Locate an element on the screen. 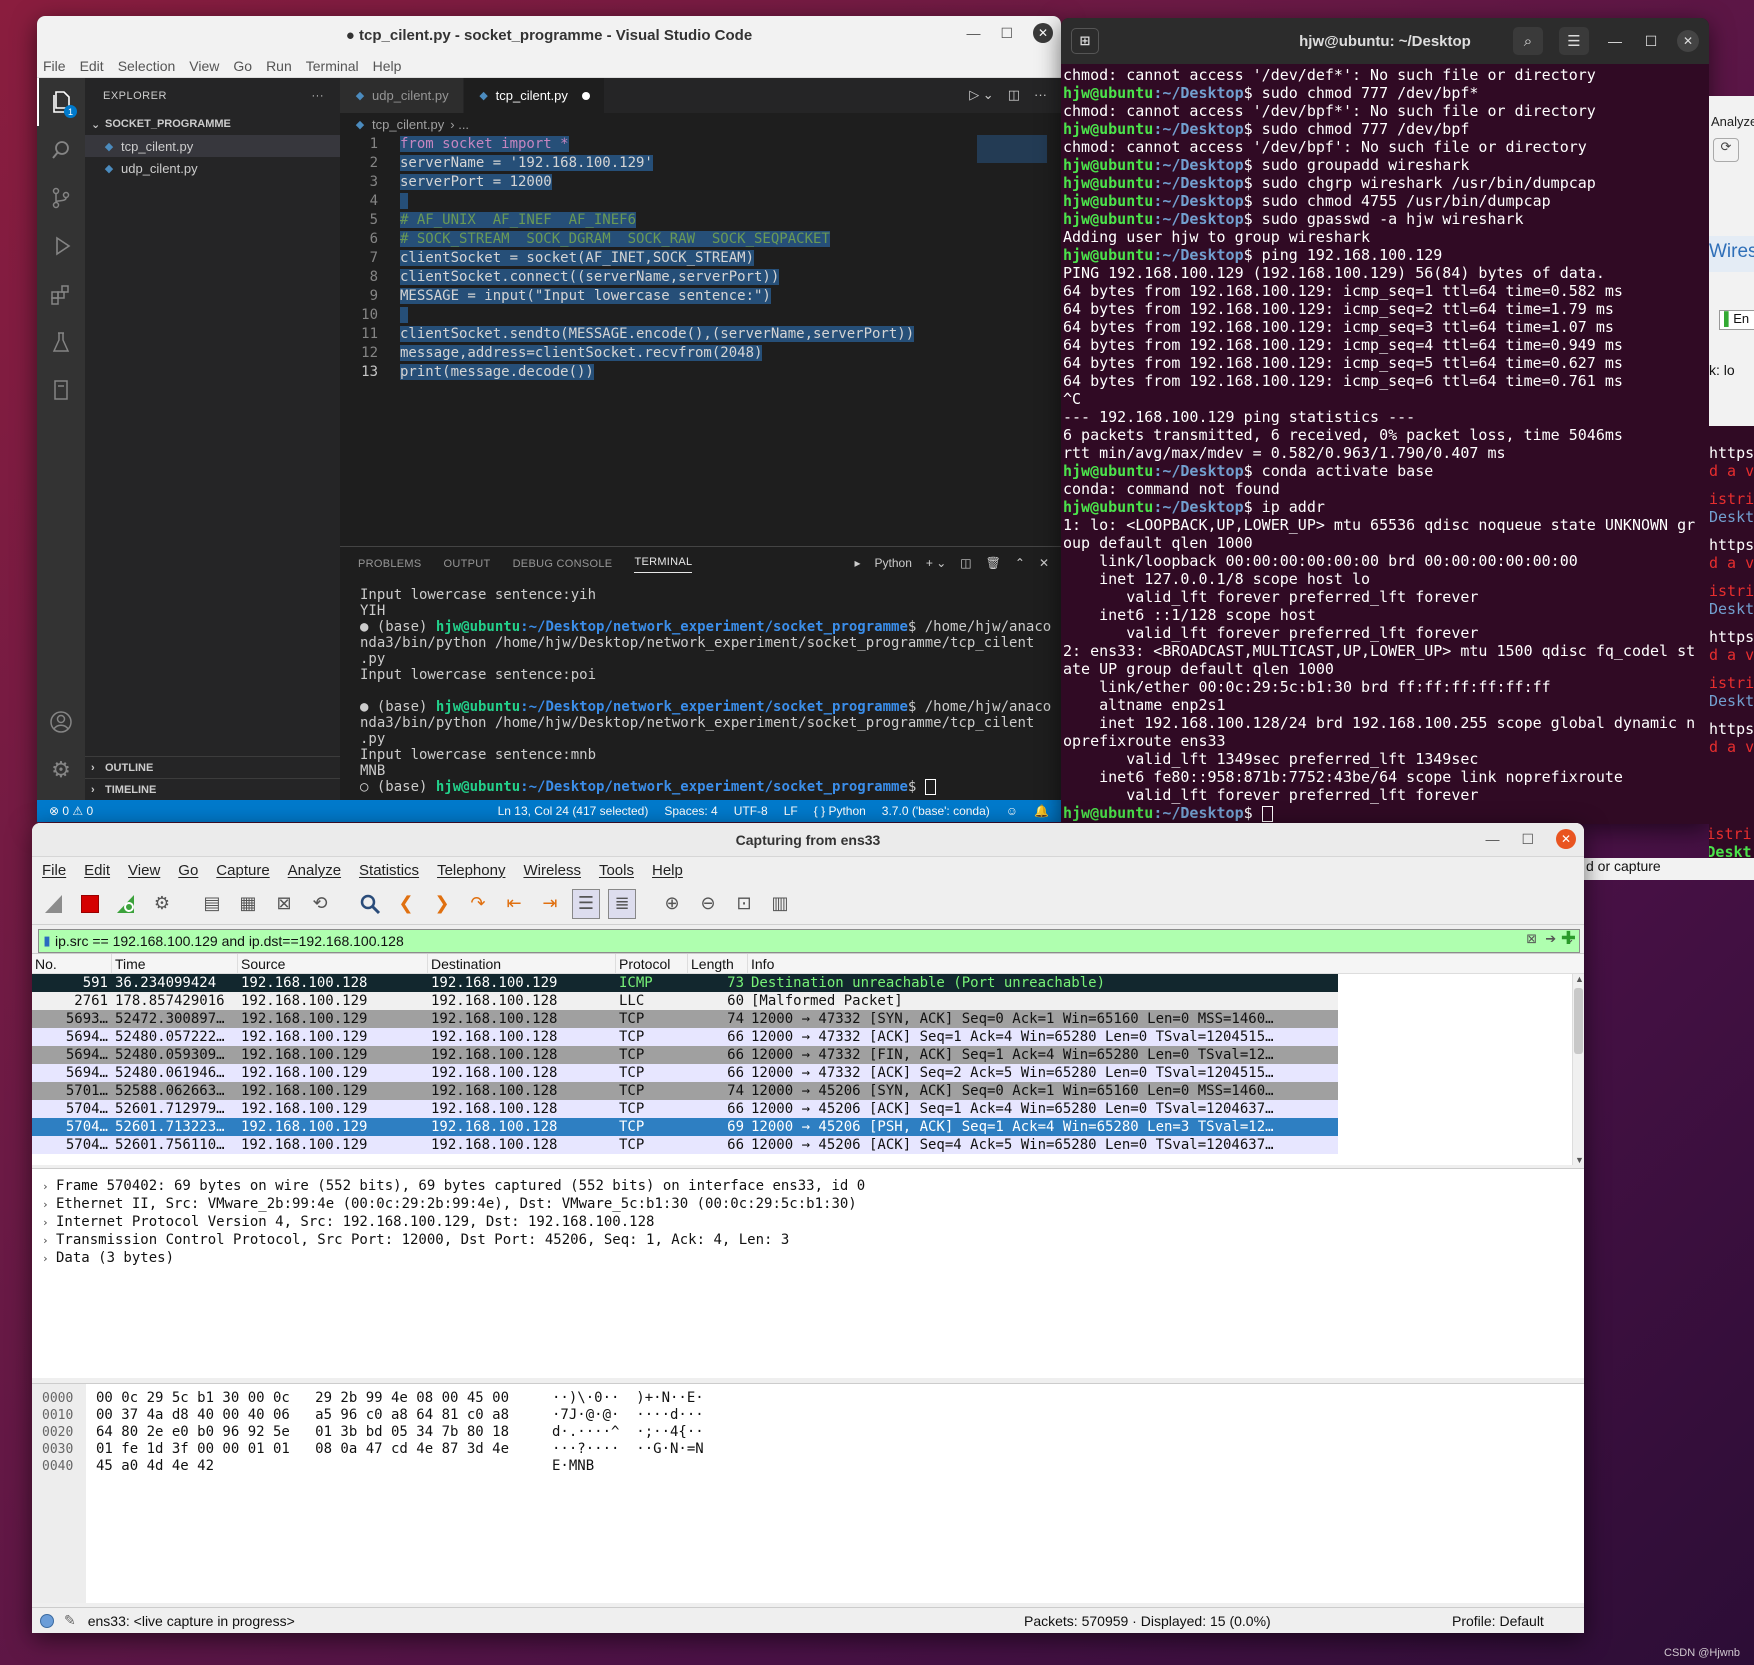 Image resolution: width=1754 pixels, height=1665 pixels. col-destination: Destination is located at coordinates (522, 963).